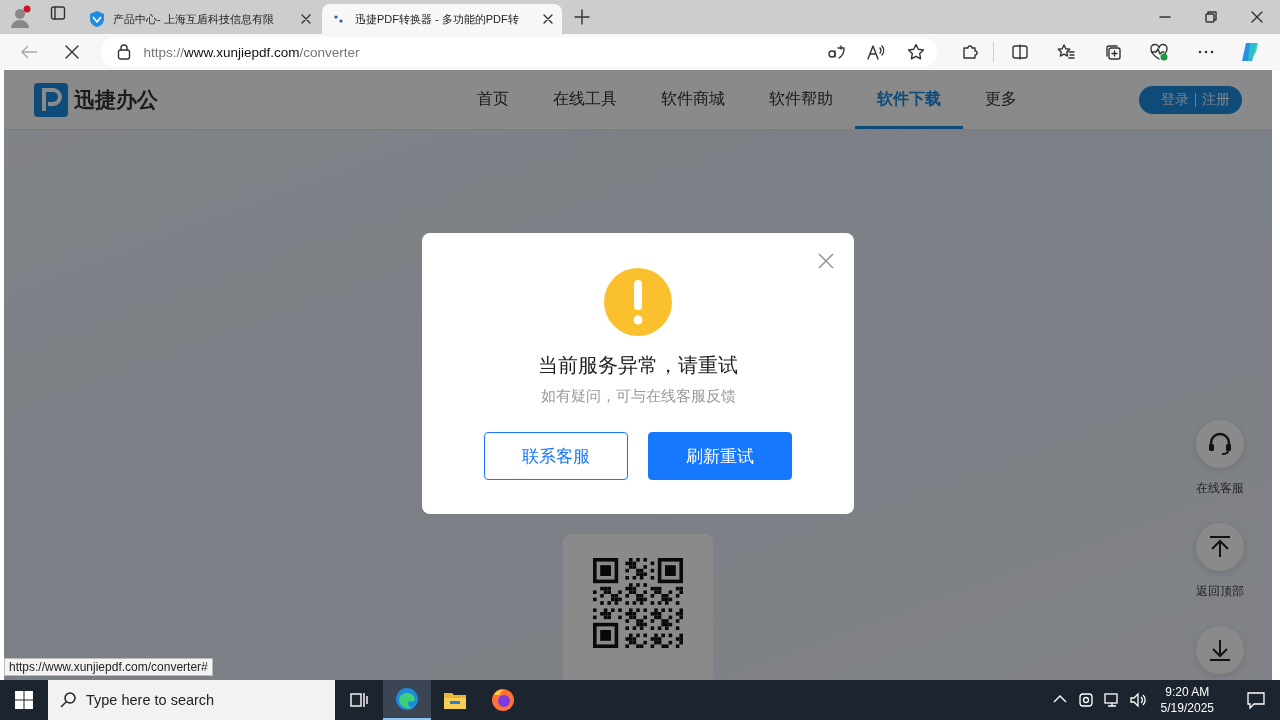  Describe the element at coordinates (556, 456) in the screenshot. I see `contact-button: 联系客服` at that location.